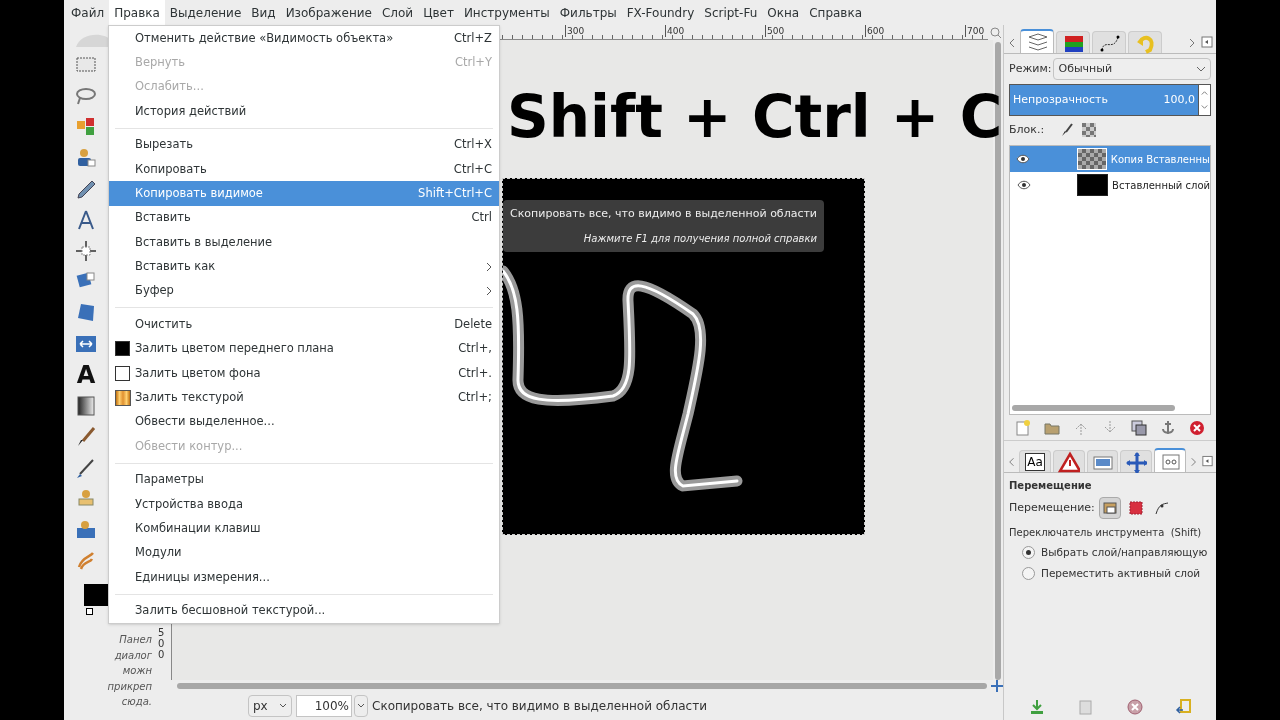  What do you see at coordinates (86, 405) in the screenshot?
I see `gradient-icon` at bounding box center [86, 405].